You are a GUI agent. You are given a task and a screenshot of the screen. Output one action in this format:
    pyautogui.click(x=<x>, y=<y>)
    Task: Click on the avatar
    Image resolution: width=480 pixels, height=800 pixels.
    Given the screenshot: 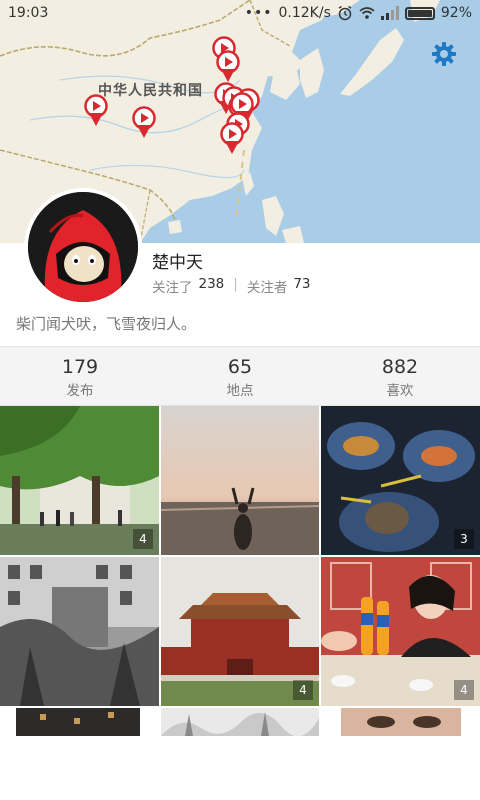 What is the action you would take?
    pyautogui.click(x=83, y=247)
    